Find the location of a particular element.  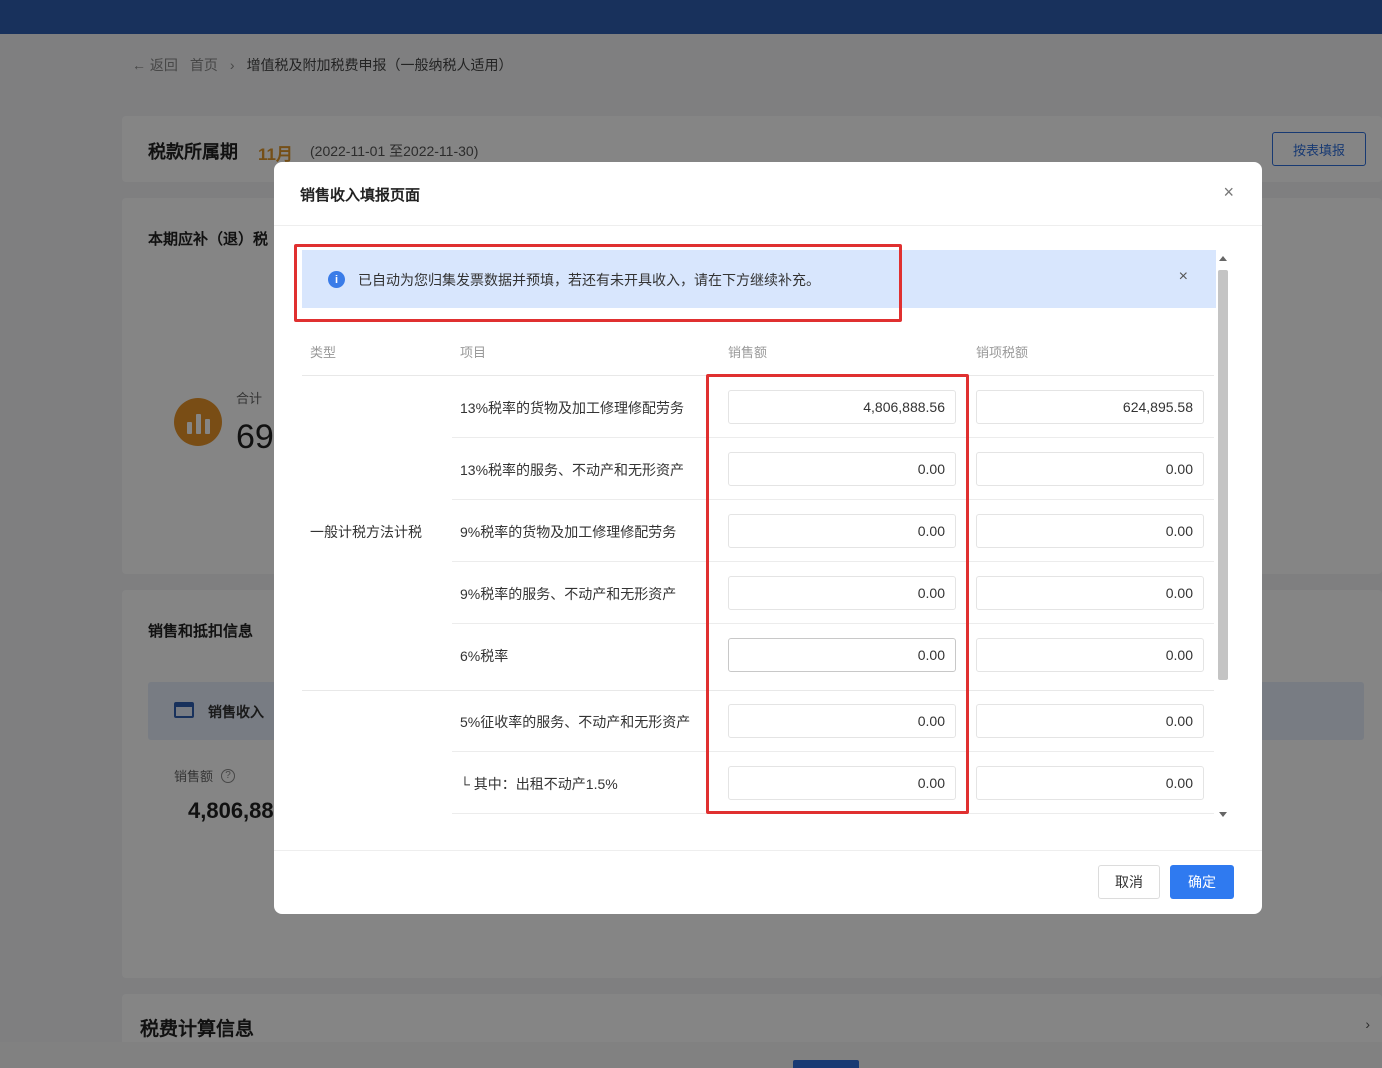

row-item: 13%税率的货物及加工修理修配劳务 is located at coordinates (572, 408).